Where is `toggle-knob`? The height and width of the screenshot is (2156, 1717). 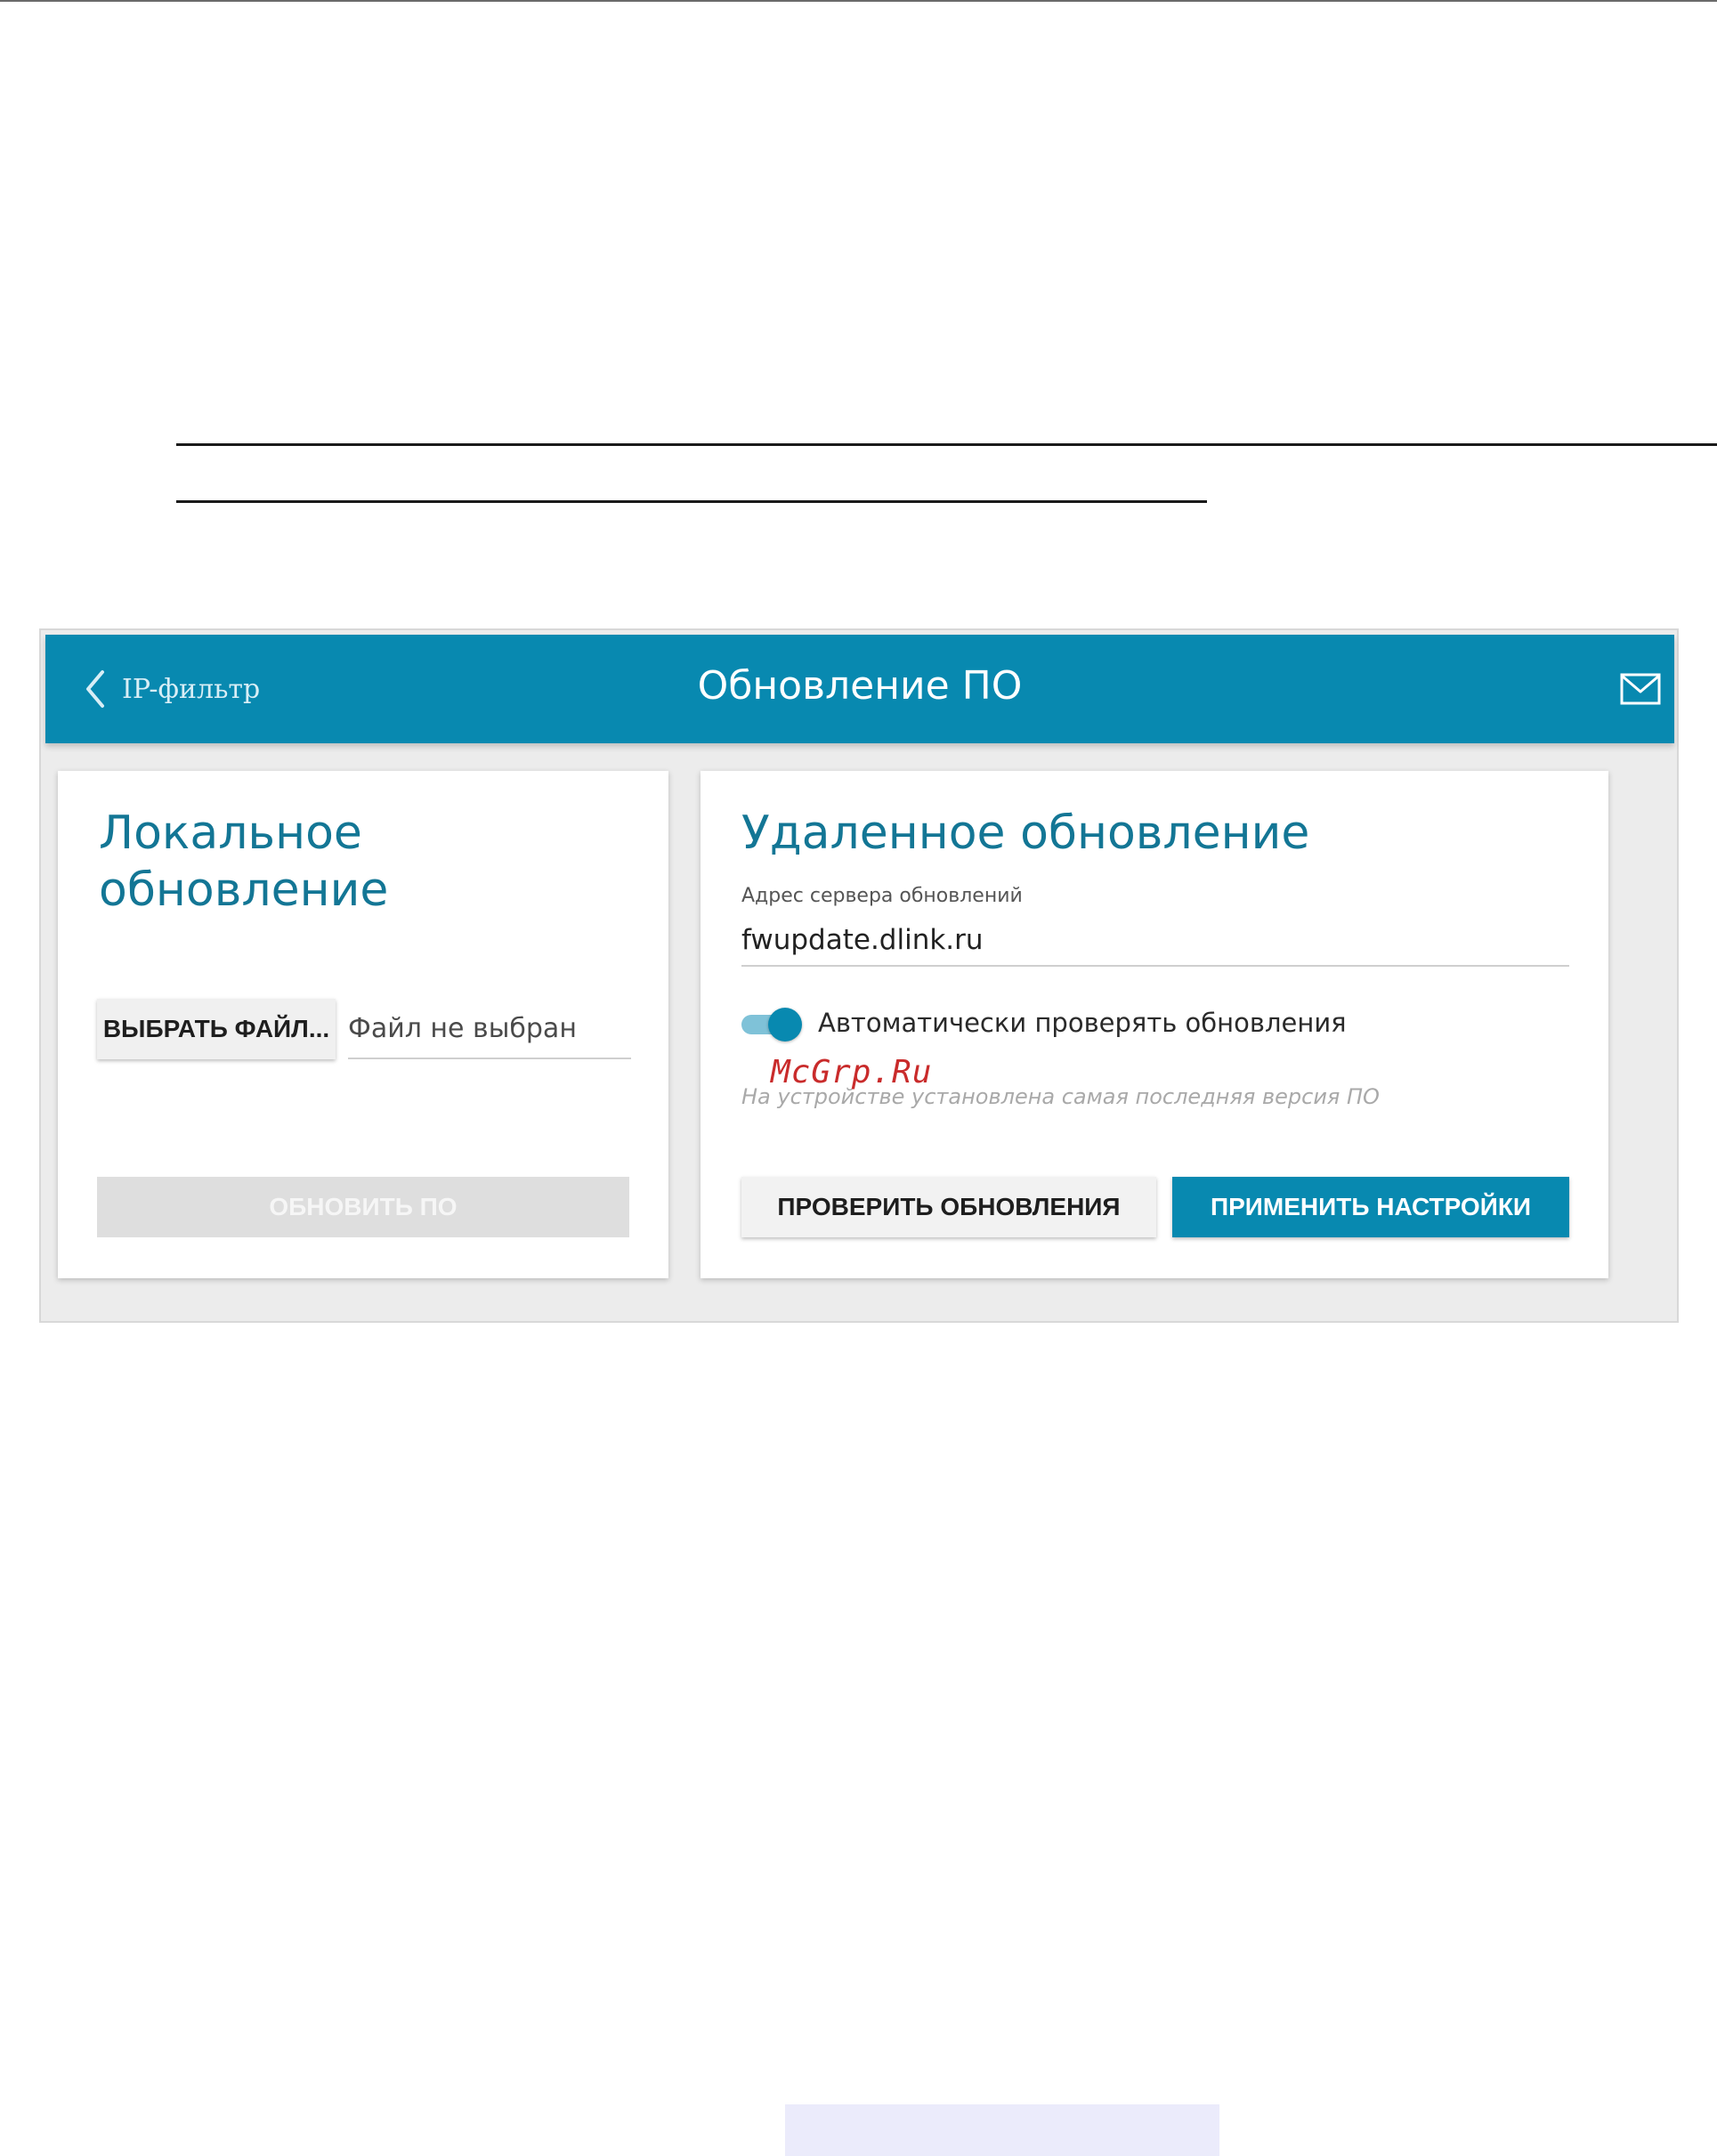 toggle-knob is located at coordinates (785, 1025).